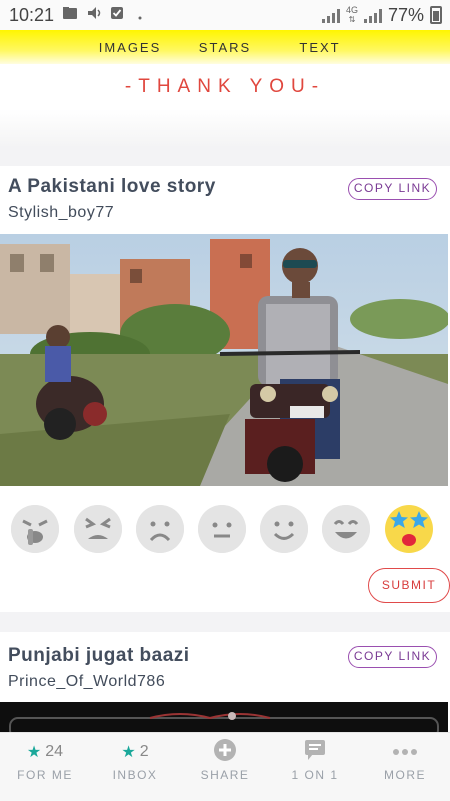 The height and width of the screenshot is (801, 450). I want to click on nav-label: MORE, so click(405, 775).